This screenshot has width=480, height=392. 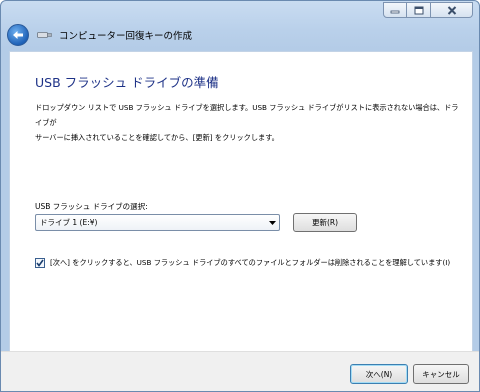 What do you see at coordinates (272, 222) in the screenshot?
I see `chevron-down-icon` at bounding box center [272, 222].